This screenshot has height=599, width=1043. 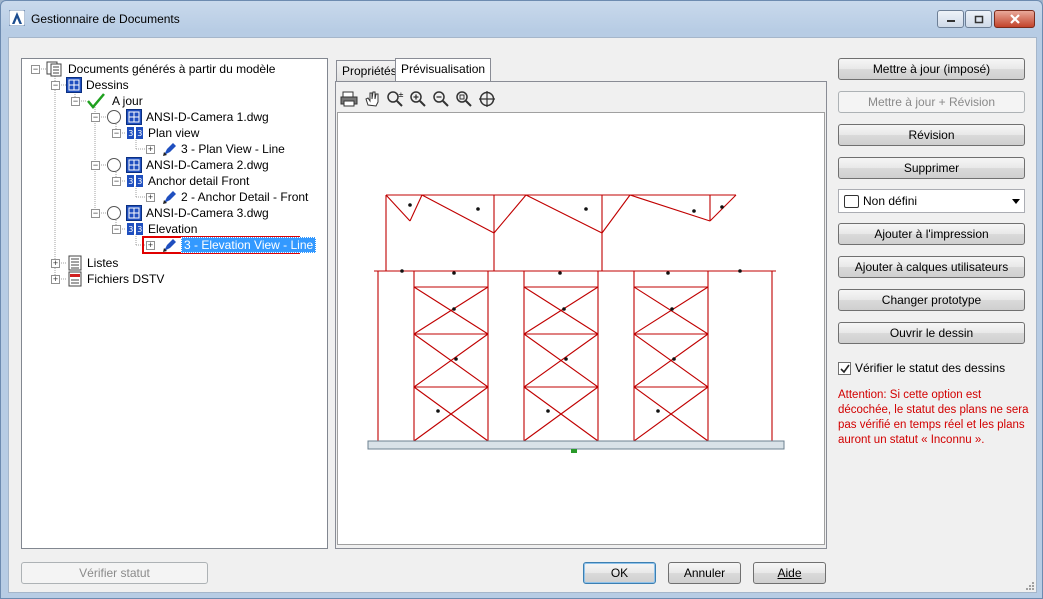 I want to click on delete-button: Supprimer, so click(x=931, y=168).